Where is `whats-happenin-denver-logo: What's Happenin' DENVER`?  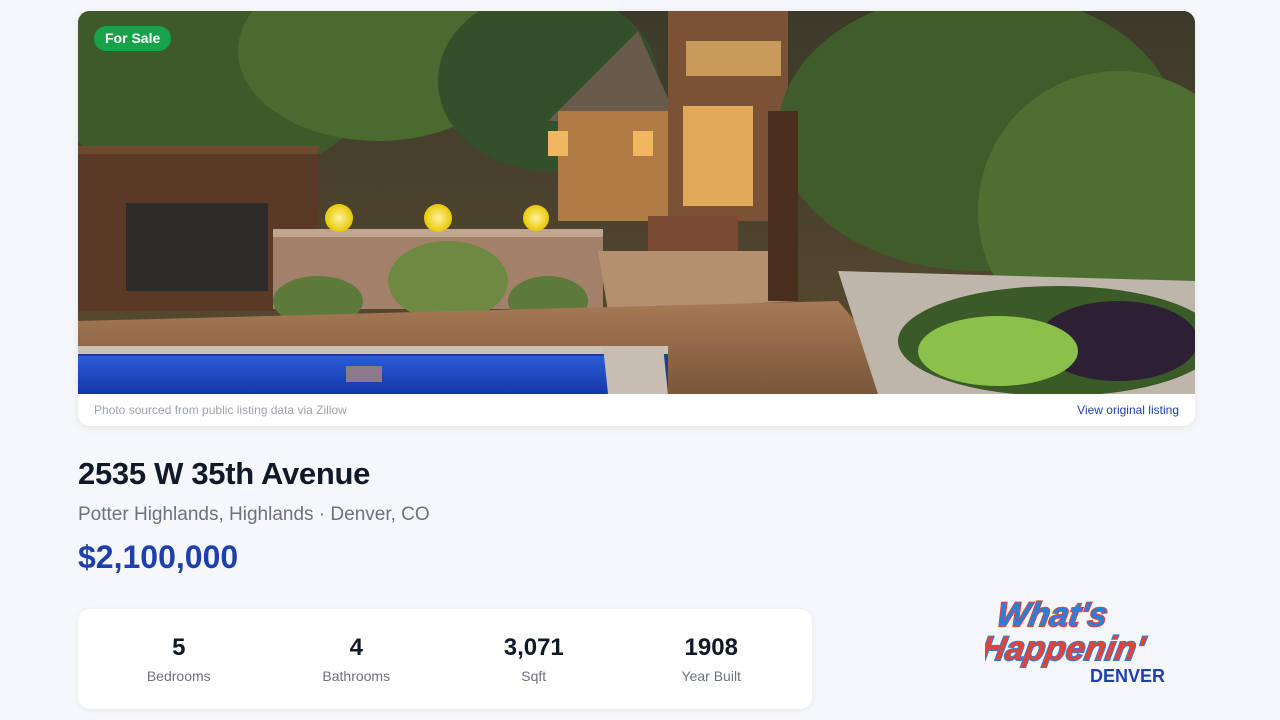
whats-happenin-denver-logo: What's Happenin' DENVER is located at coordinates (1086, 642).